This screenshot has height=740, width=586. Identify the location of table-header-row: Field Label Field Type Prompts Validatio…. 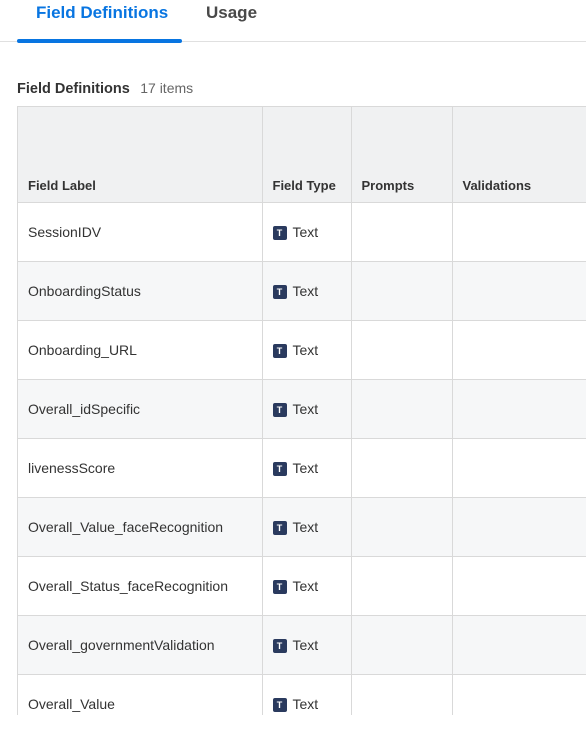
(302, 155).